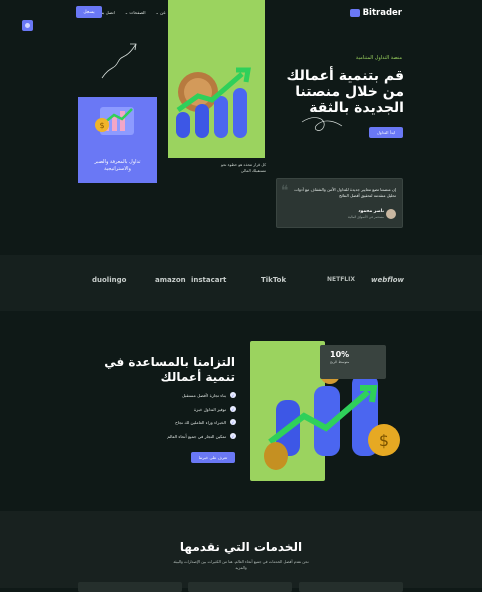 The height and width of the screenshot is (592, 482). What do you see at coordinates (119, 61) in the screenshot?
I see `curve-decoration` at bounding box center [119, 61].